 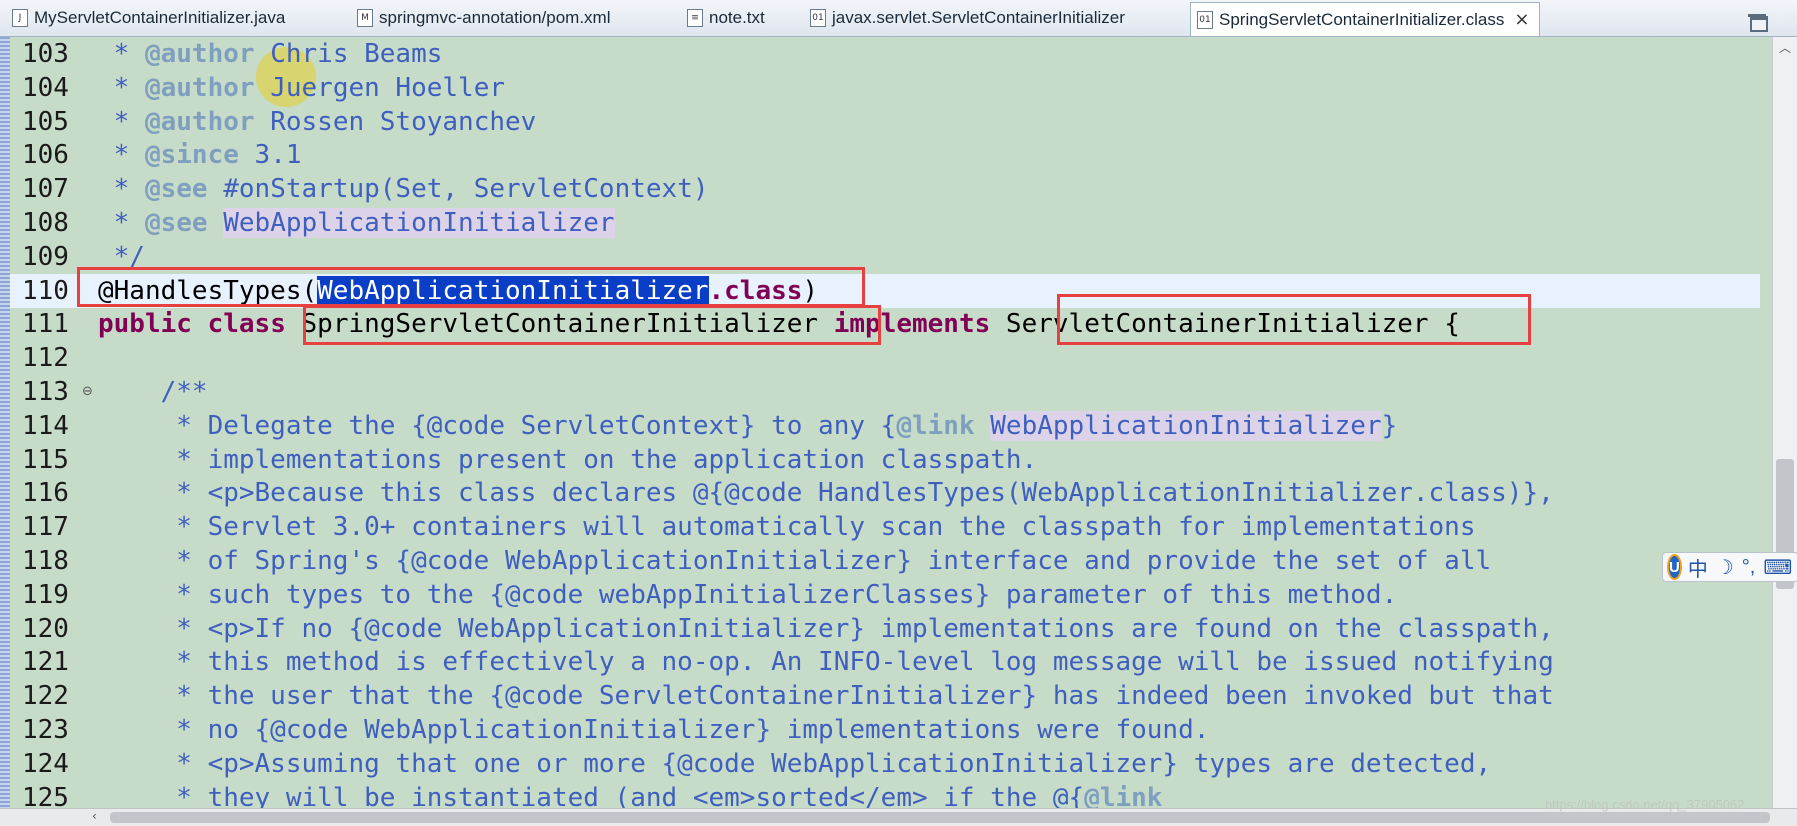 I want to click on scroll-left-icon: ‹, so click(x=94, y=816).